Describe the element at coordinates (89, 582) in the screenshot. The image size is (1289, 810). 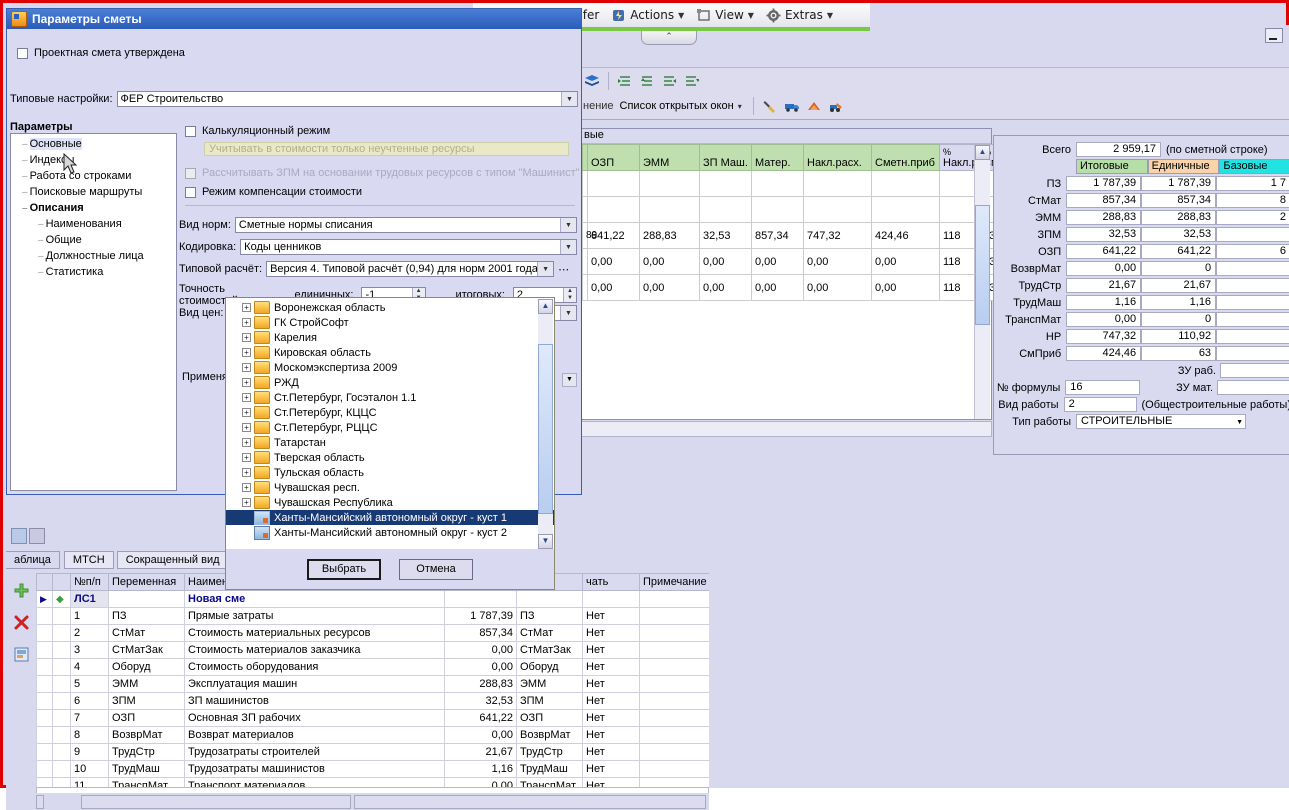
I see `table-column-header: №п/п` at that location.